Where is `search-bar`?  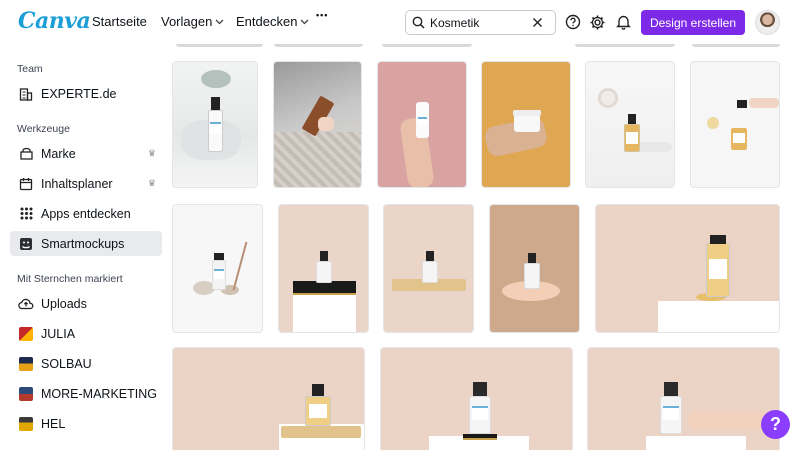 search-bar is located at coordinates (480, 22).